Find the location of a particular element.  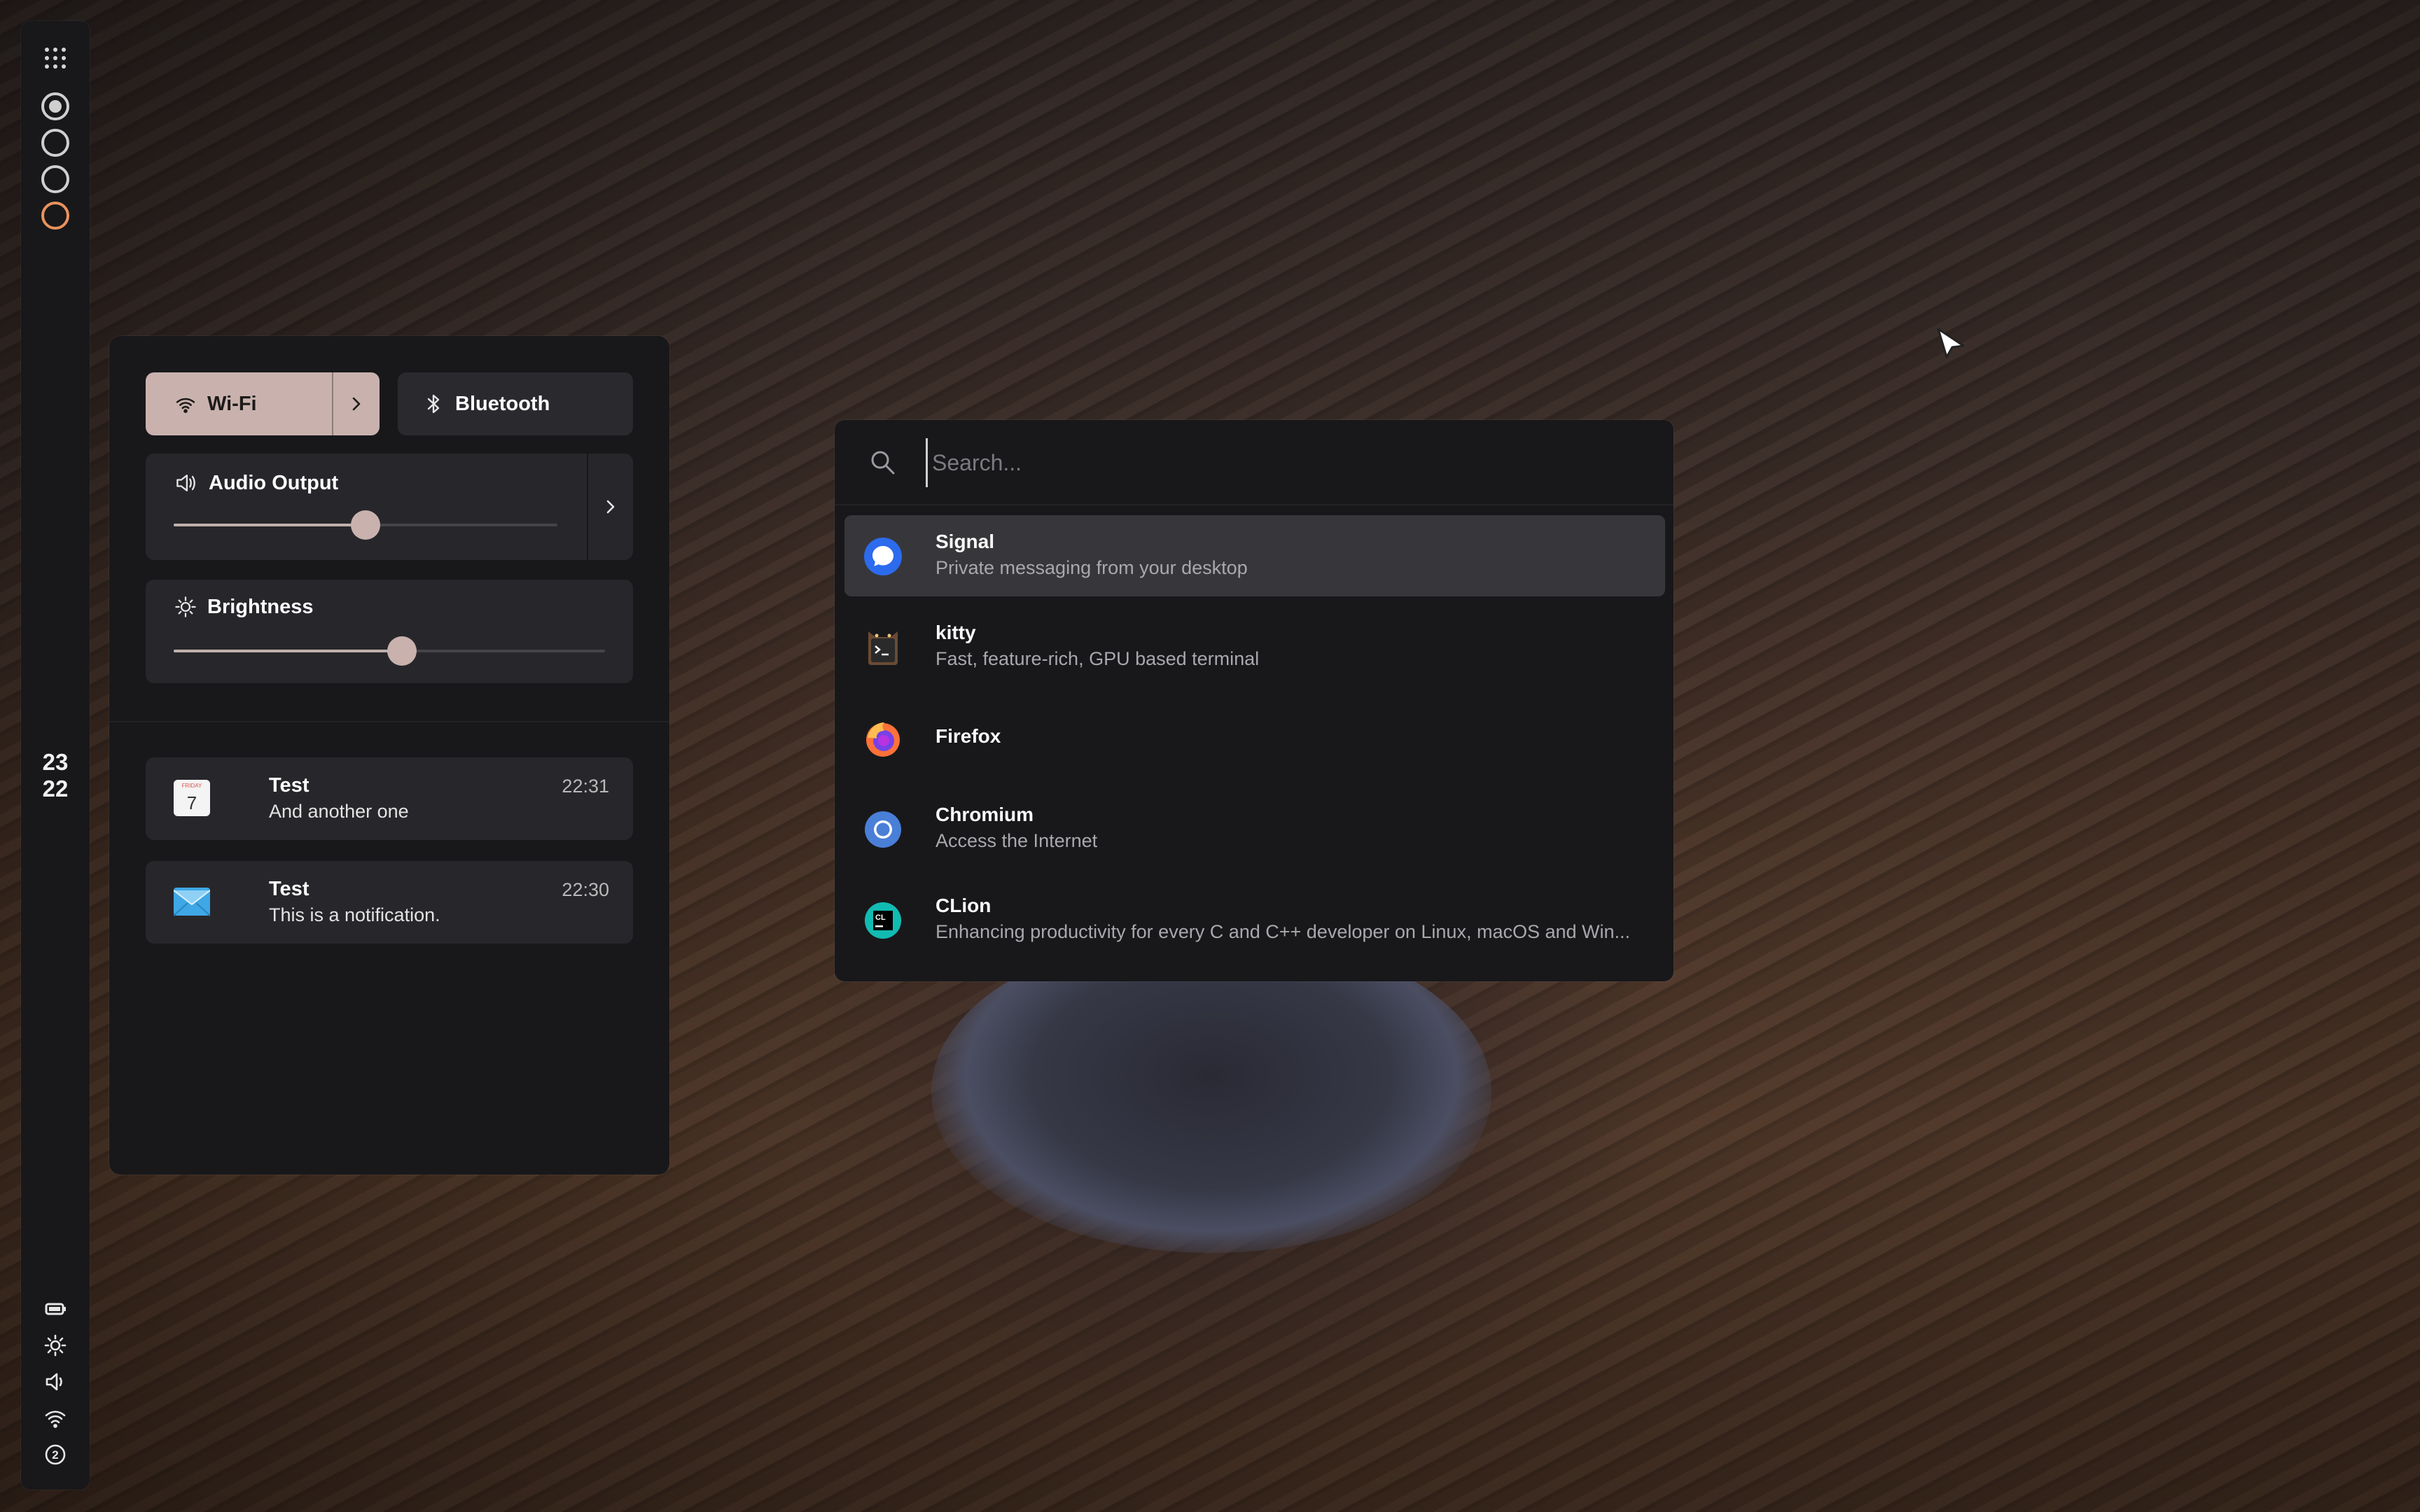

notification-item: Test This is a notification. 22:30 is located at coordinates (389, 902).